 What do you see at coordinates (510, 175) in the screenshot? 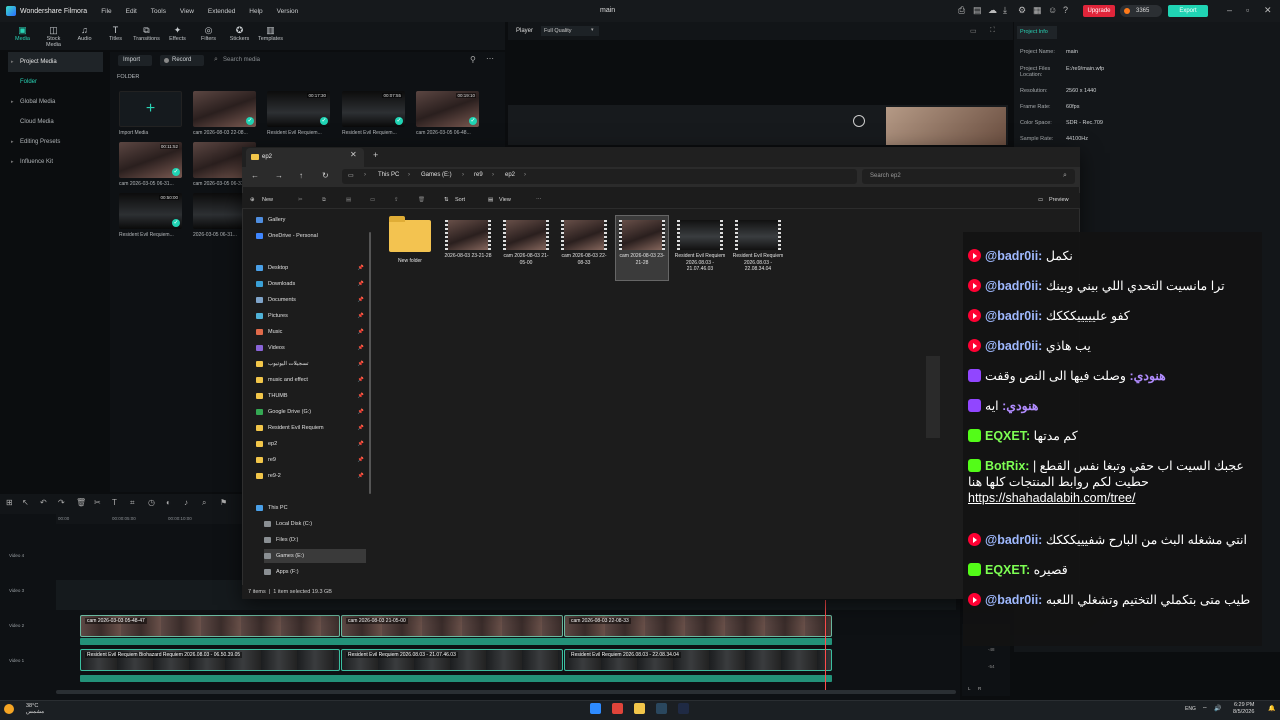
I see `breadcrumb-item: ep2` at bounding box center [510, 175].